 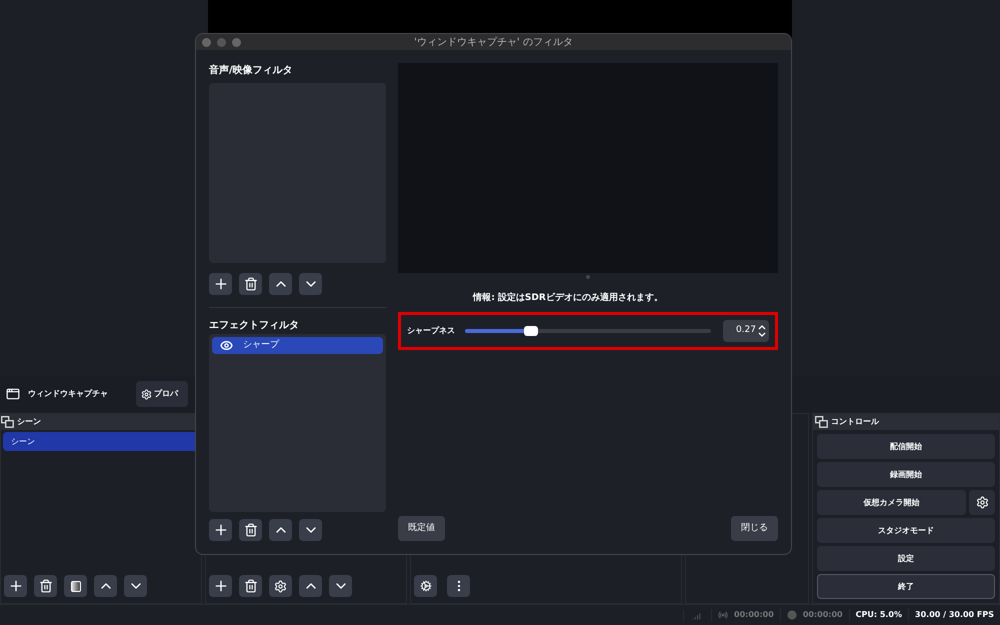 I want to click on control-button: 終了, so click(x=906, y=586).